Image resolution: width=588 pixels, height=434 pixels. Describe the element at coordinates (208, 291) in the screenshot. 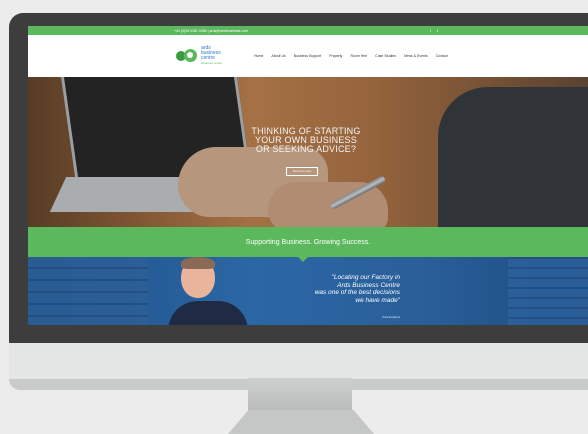

I see `testimonial-photo` at that location.